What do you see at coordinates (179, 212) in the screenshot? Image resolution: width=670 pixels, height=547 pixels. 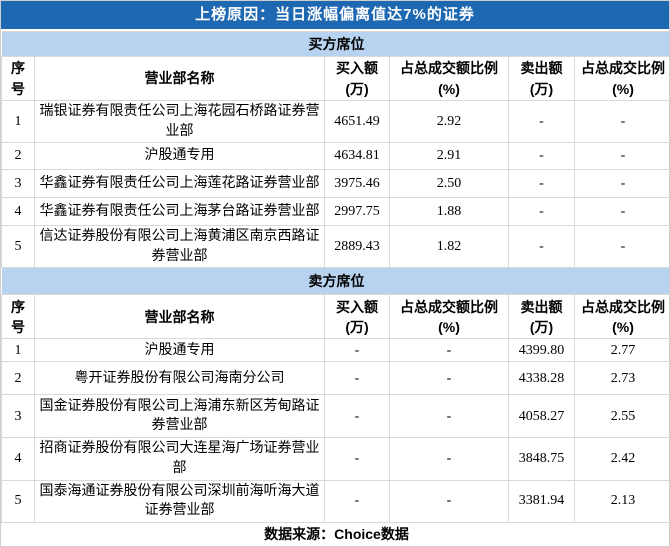 I see `broker-name: 华鑫证券有限责任公司上海茅台路证券营业部` at bounding box center [179, 212].